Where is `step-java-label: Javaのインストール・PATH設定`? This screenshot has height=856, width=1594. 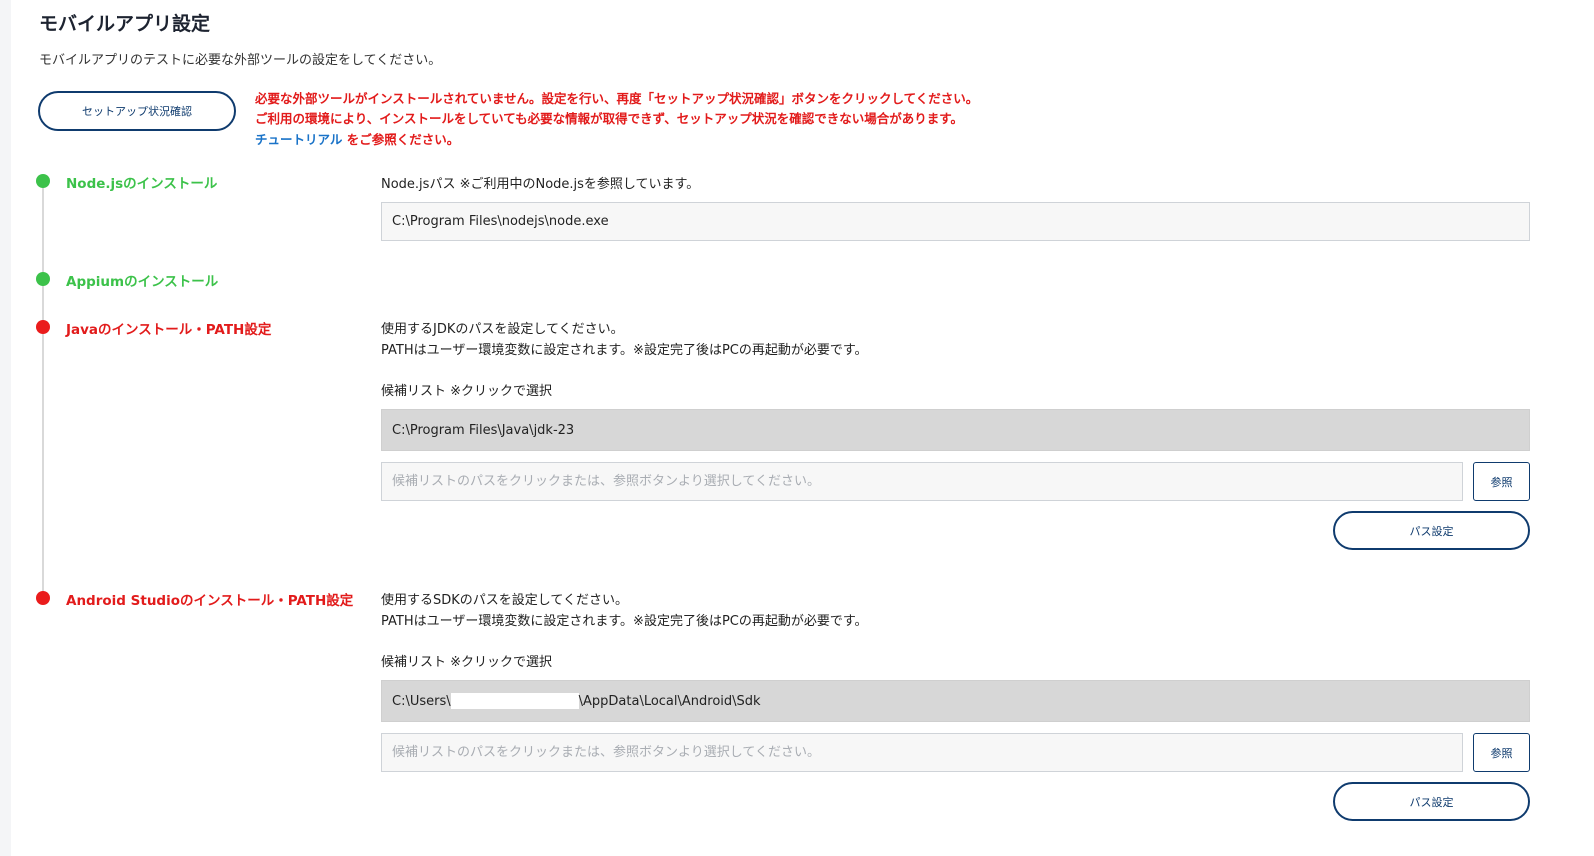 step-java-label: Javaのインストール・PATH設定 is located at coordinates (169, 330).